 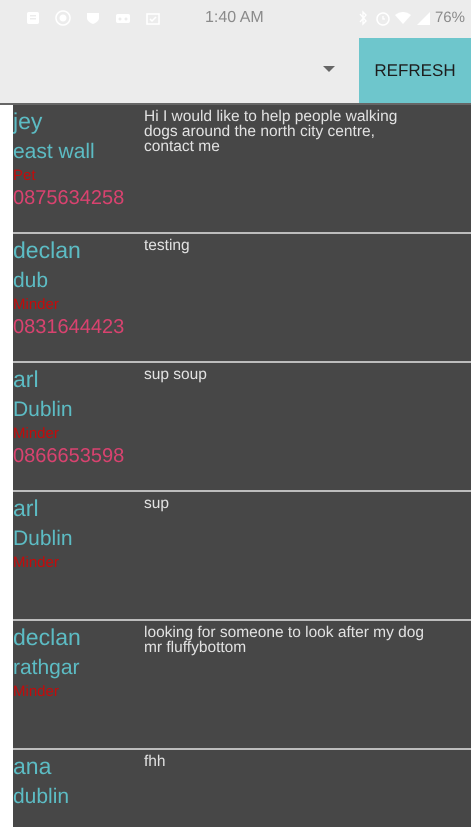 What do you see at coordinates (234, 17) in the screenshot?
I see `status-time: 1:40 AM` at bounding box center [234, 17].